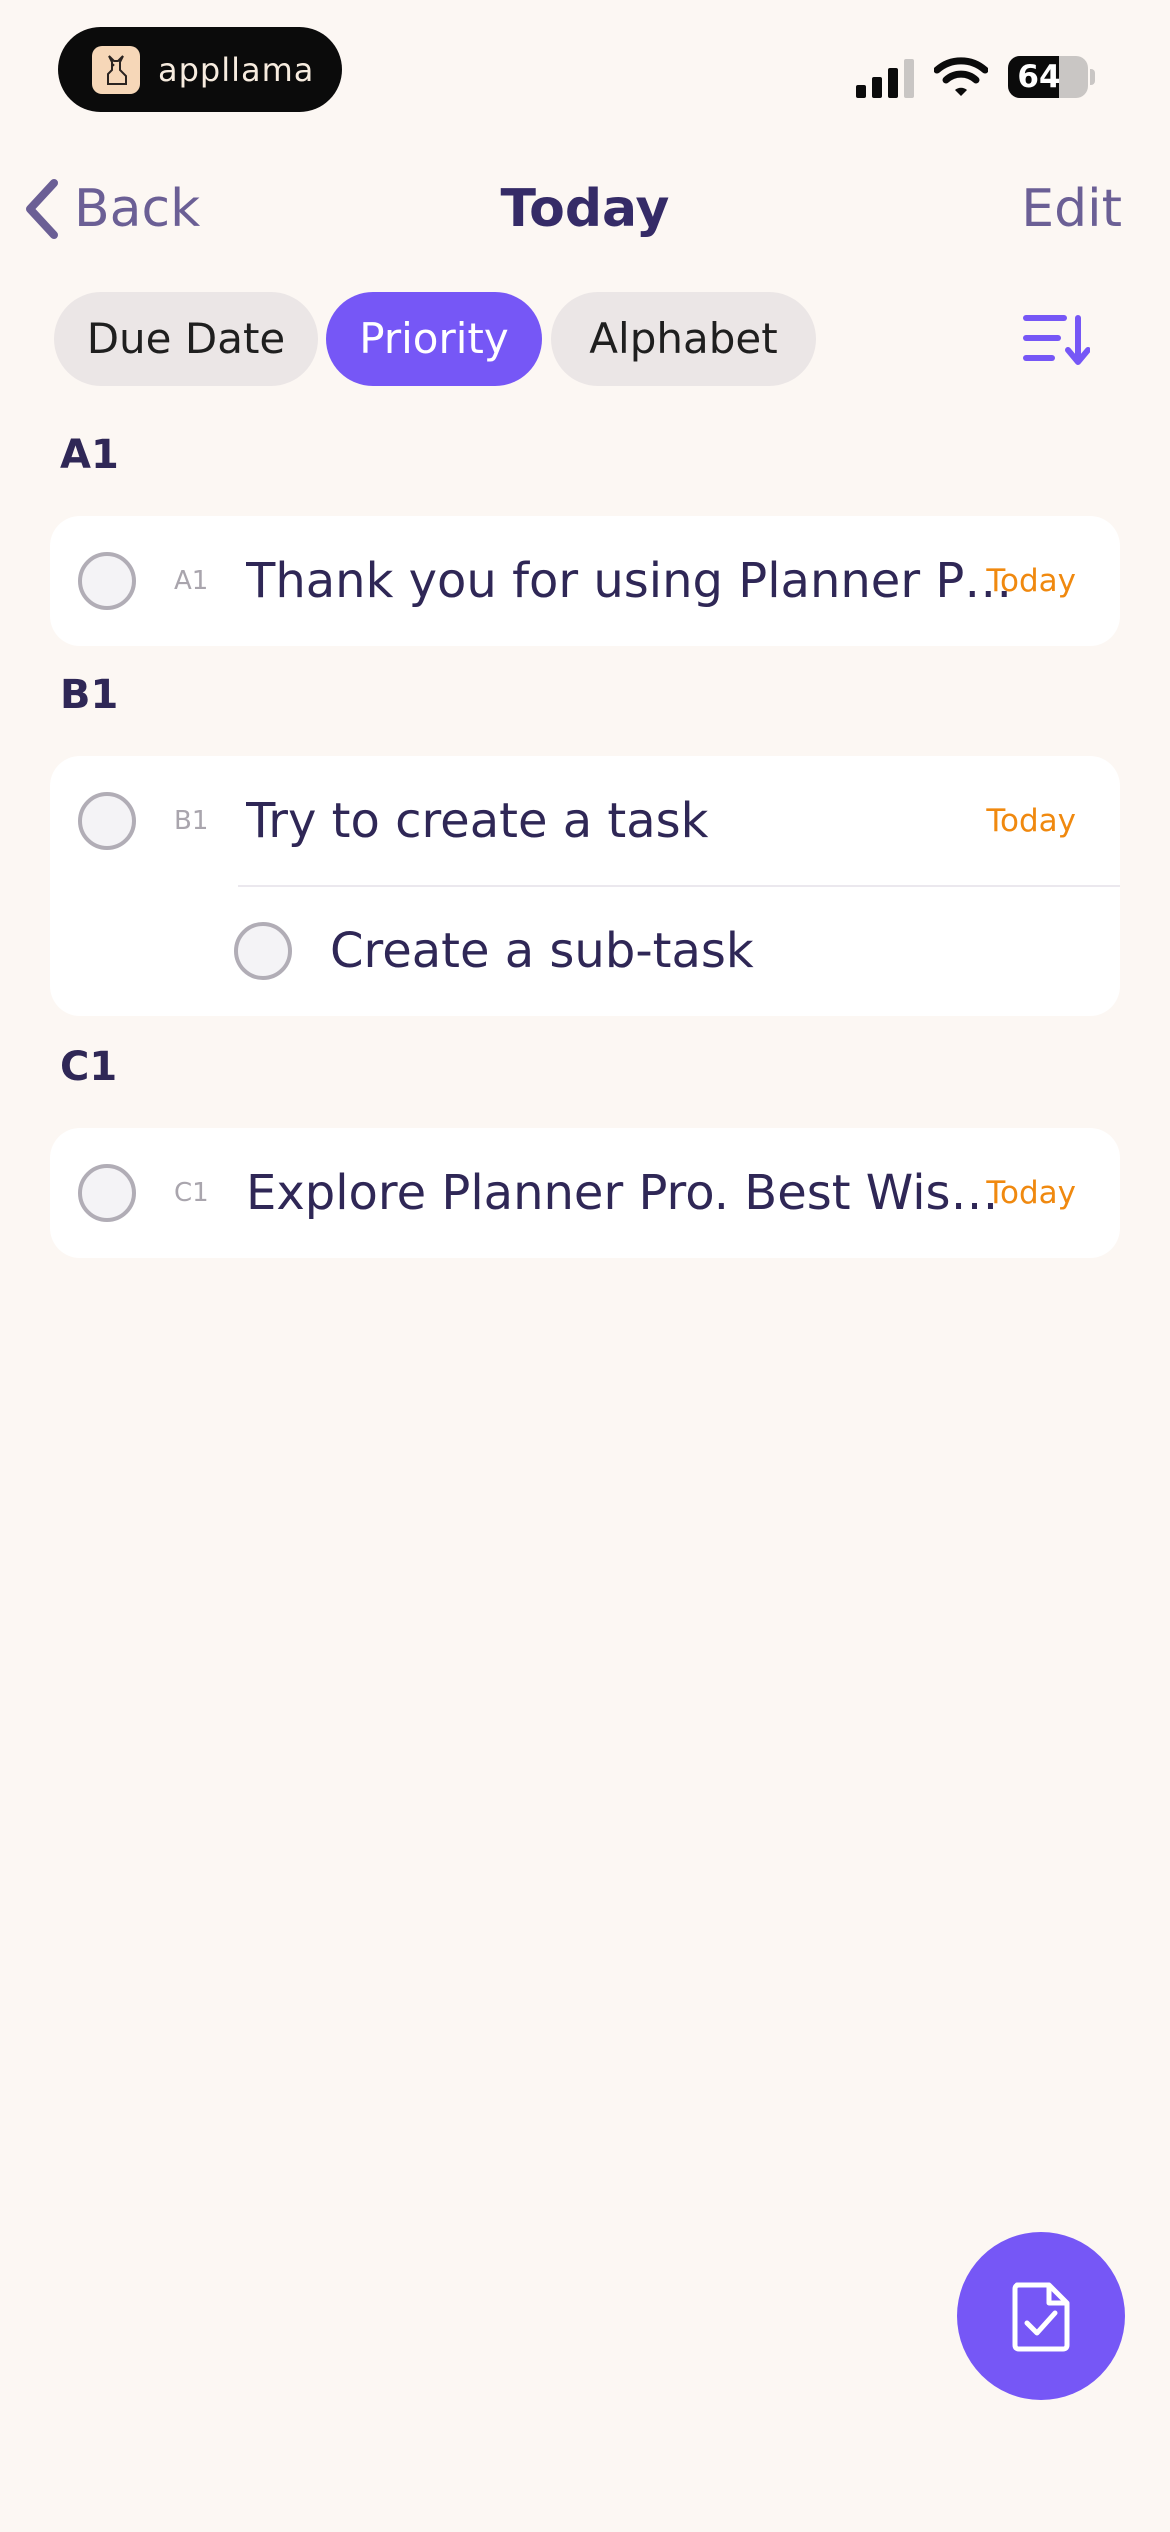  I want to click on battery-cap, so click(1092, 77).